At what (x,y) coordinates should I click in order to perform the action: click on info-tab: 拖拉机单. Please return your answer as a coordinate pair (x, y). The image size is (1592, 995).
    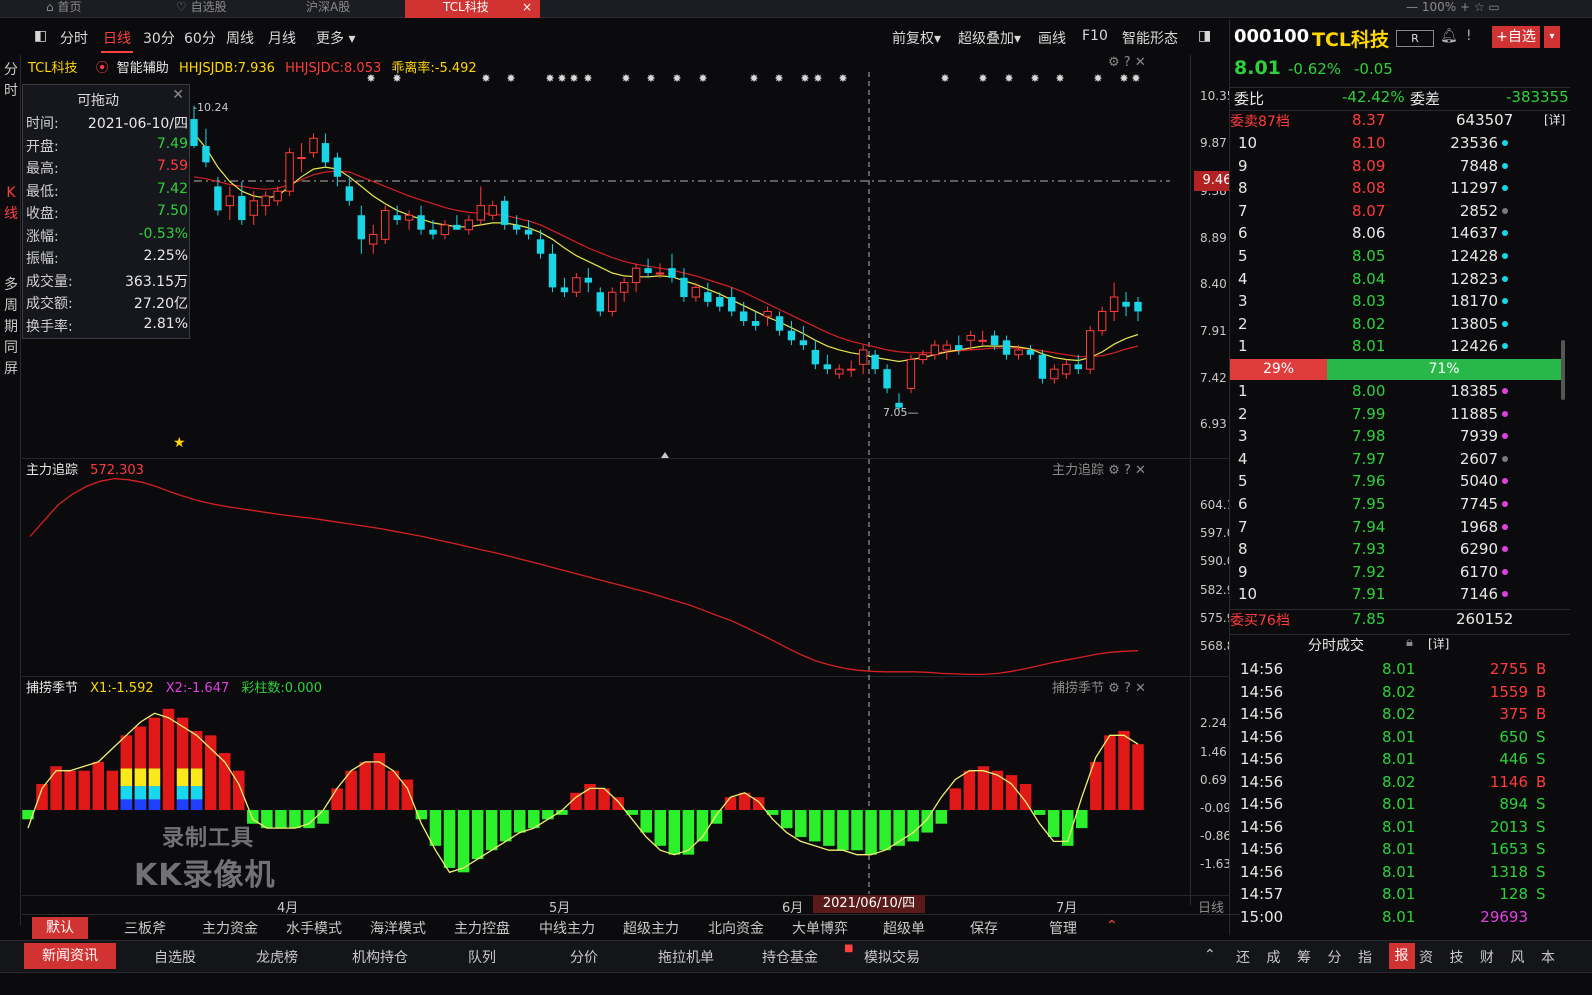
    Looking at the image, I should click on (686, 957).